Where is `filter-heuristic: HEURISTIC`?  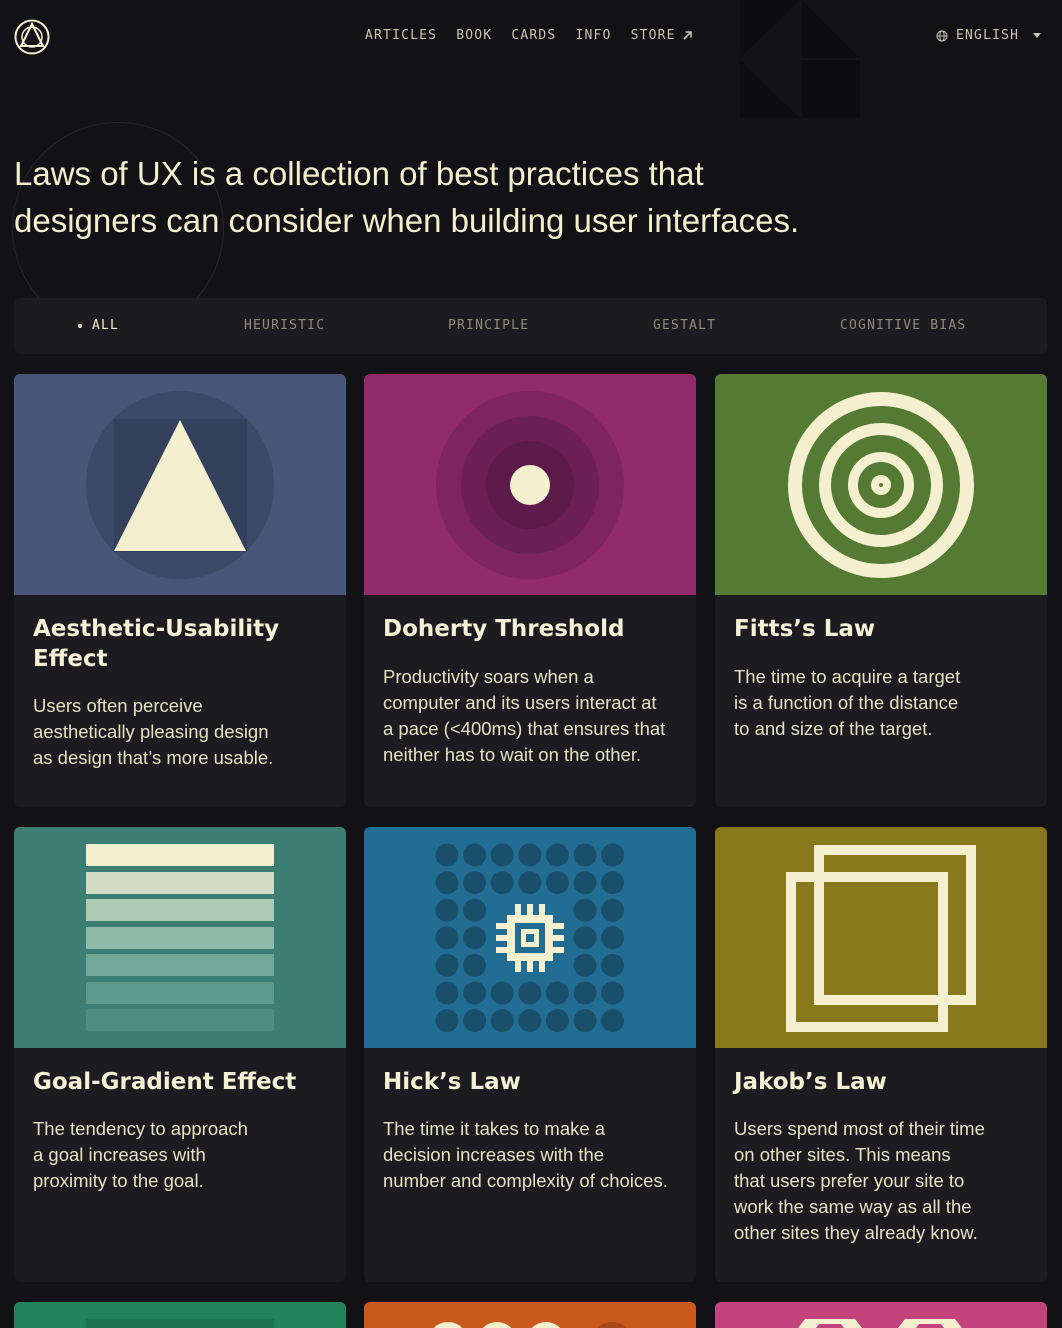
filter-heuristic: HEURISTIC is located at coordinates (284, 325).